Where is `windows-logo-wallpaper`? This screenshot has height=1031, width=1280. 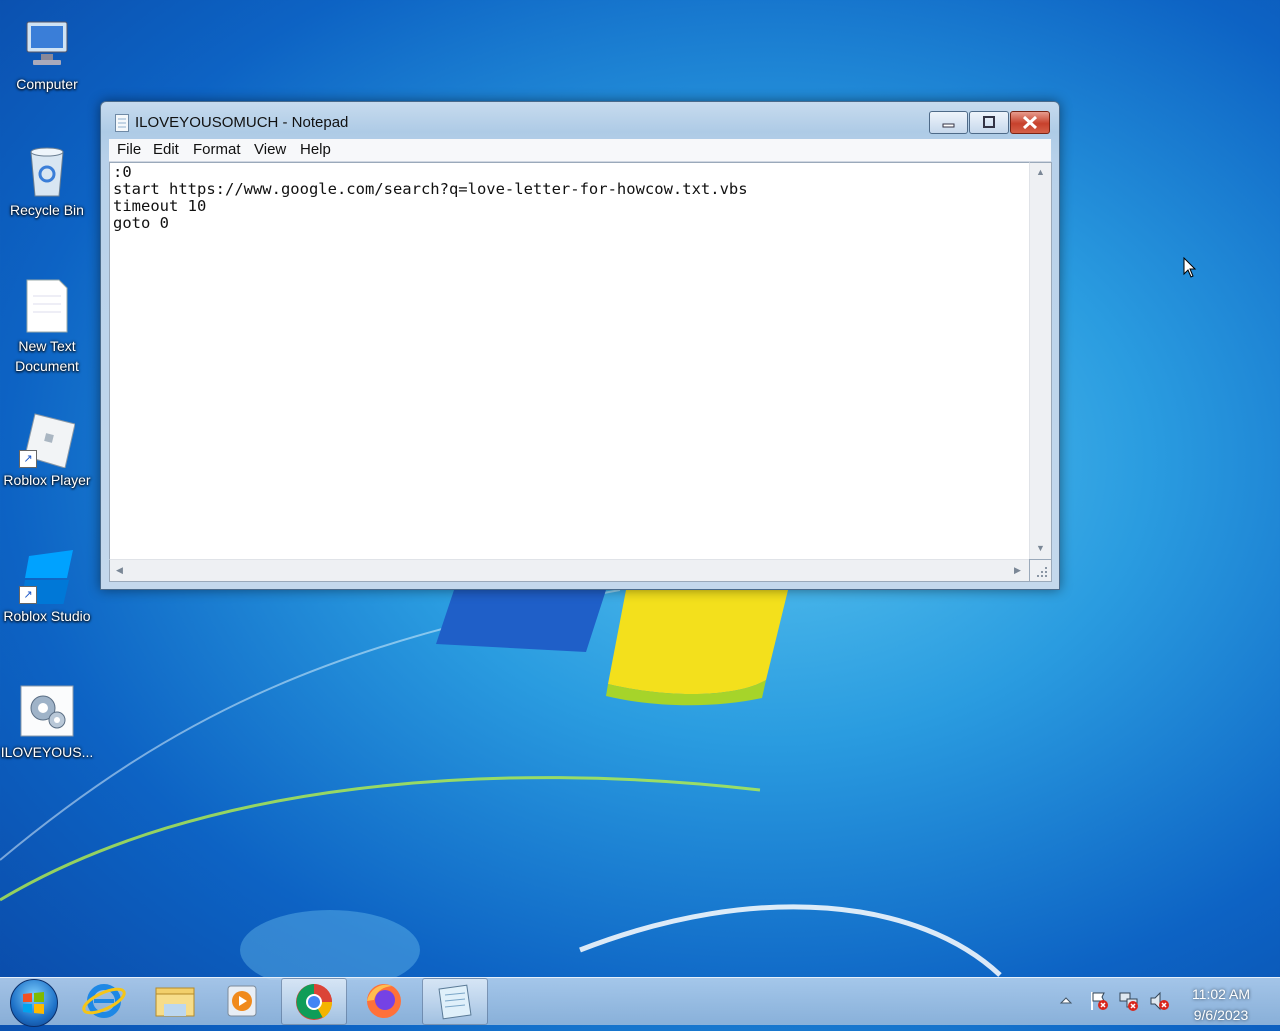
windows-logo-wallpaper is located at coordinates (612, 648).